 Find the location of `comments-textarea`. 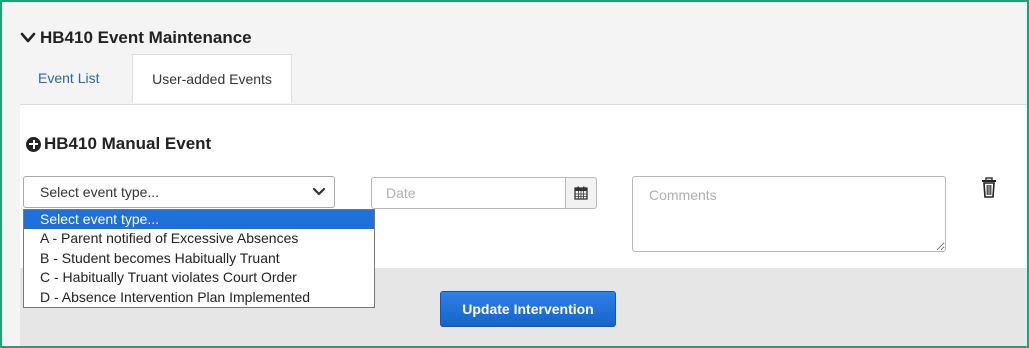

comments-textarea is located at coordinates (789, 214).